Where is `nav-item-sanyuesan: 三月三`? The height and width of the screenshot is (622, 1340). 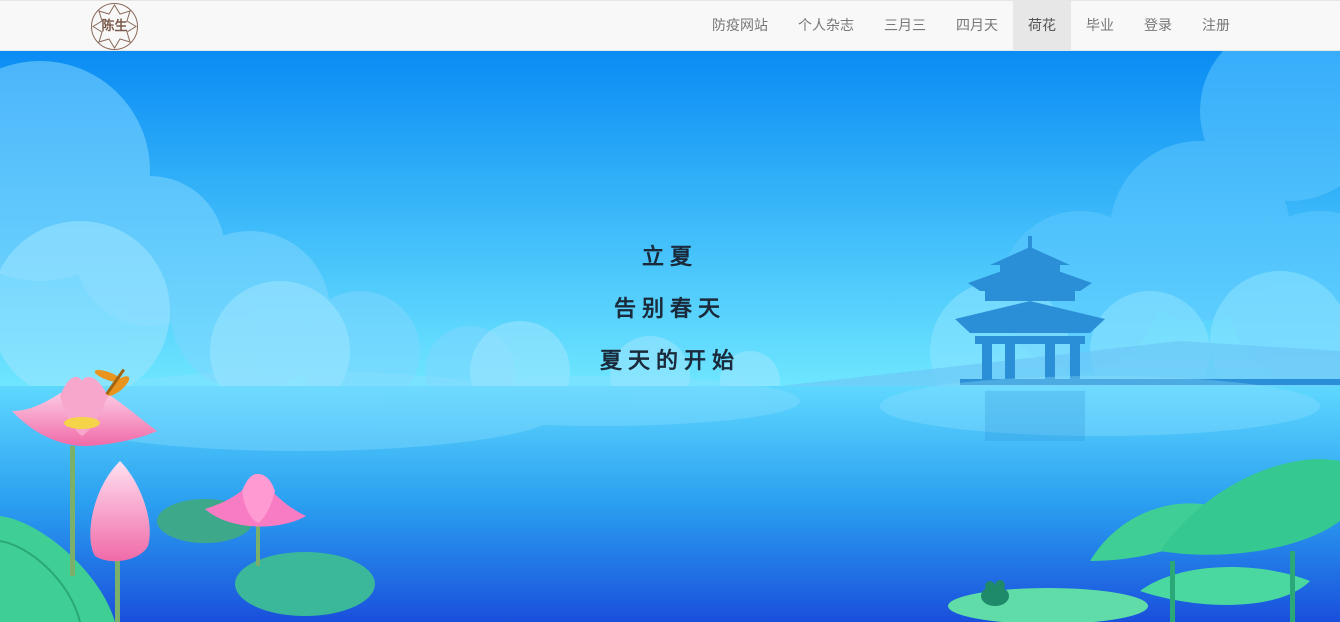 nav-item-sanyuesan: 三月三 is located at coordinates (905, 26).